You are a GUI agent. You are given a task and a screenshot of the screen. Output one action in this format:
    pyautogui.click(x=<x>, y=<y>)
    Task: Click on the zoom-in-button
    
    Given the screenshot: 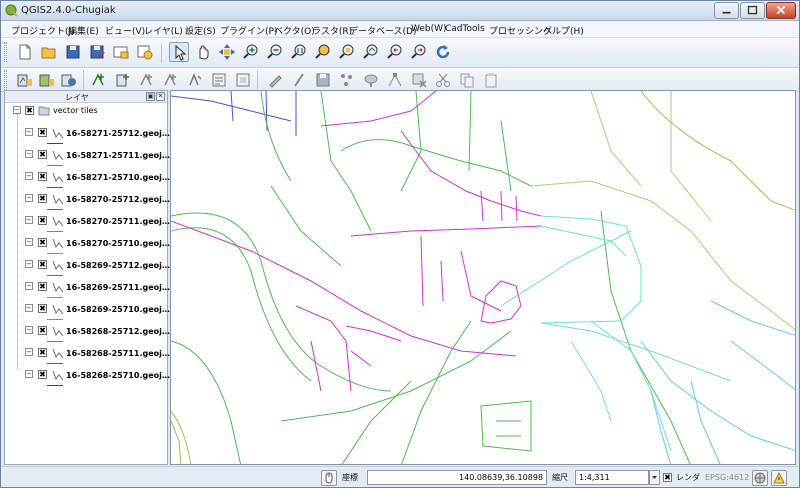 What is the action you would take?
    pyautogui.click(x=251, y=52)
    